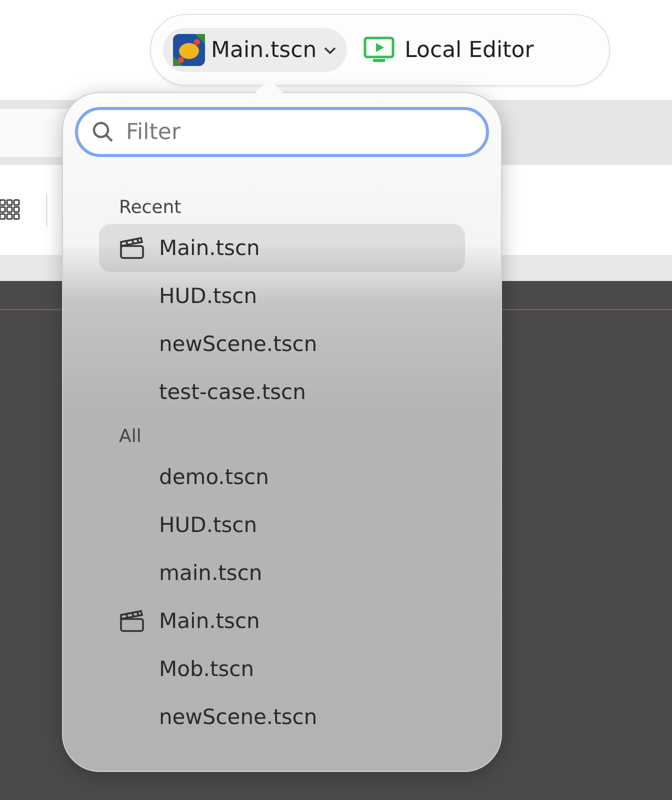 The image size is (672, 800). What do you see at coordinates (103, 132) in the screenshot?
I see `search-icon` at bounding box center [103, 132].